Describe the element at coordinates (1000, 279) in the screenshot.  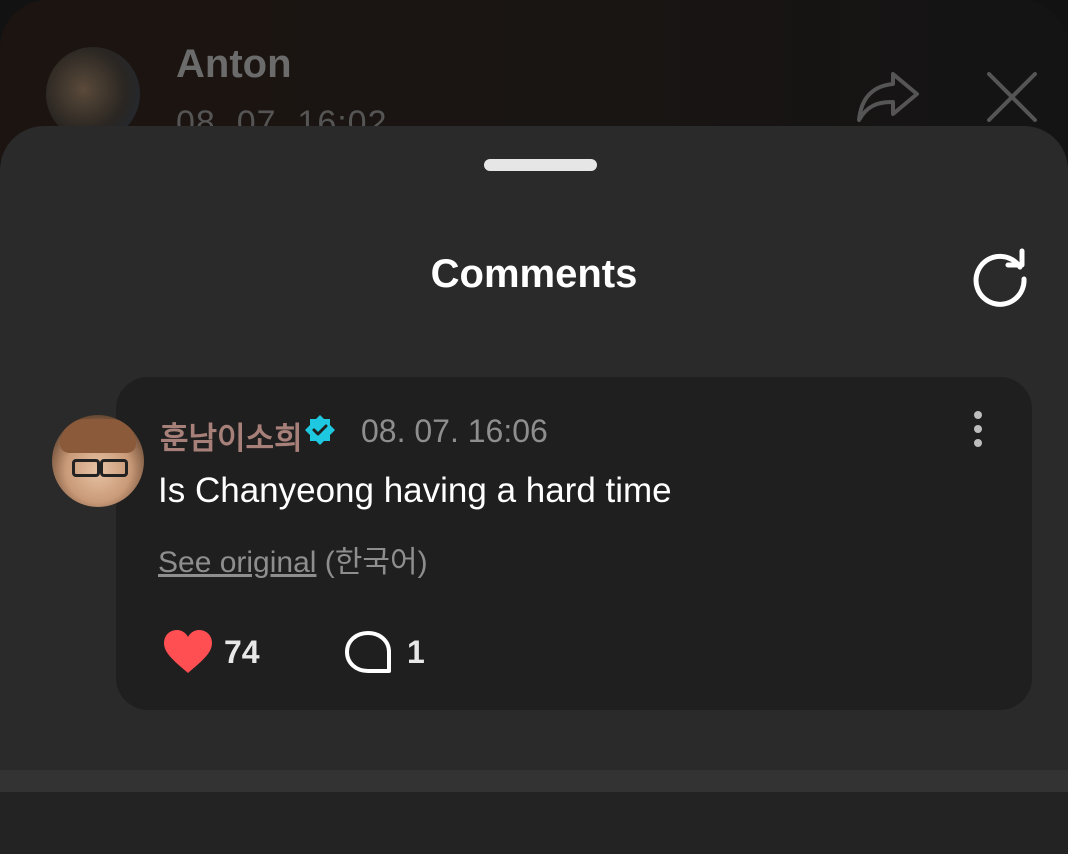
I see `refresh-icon` at that location.